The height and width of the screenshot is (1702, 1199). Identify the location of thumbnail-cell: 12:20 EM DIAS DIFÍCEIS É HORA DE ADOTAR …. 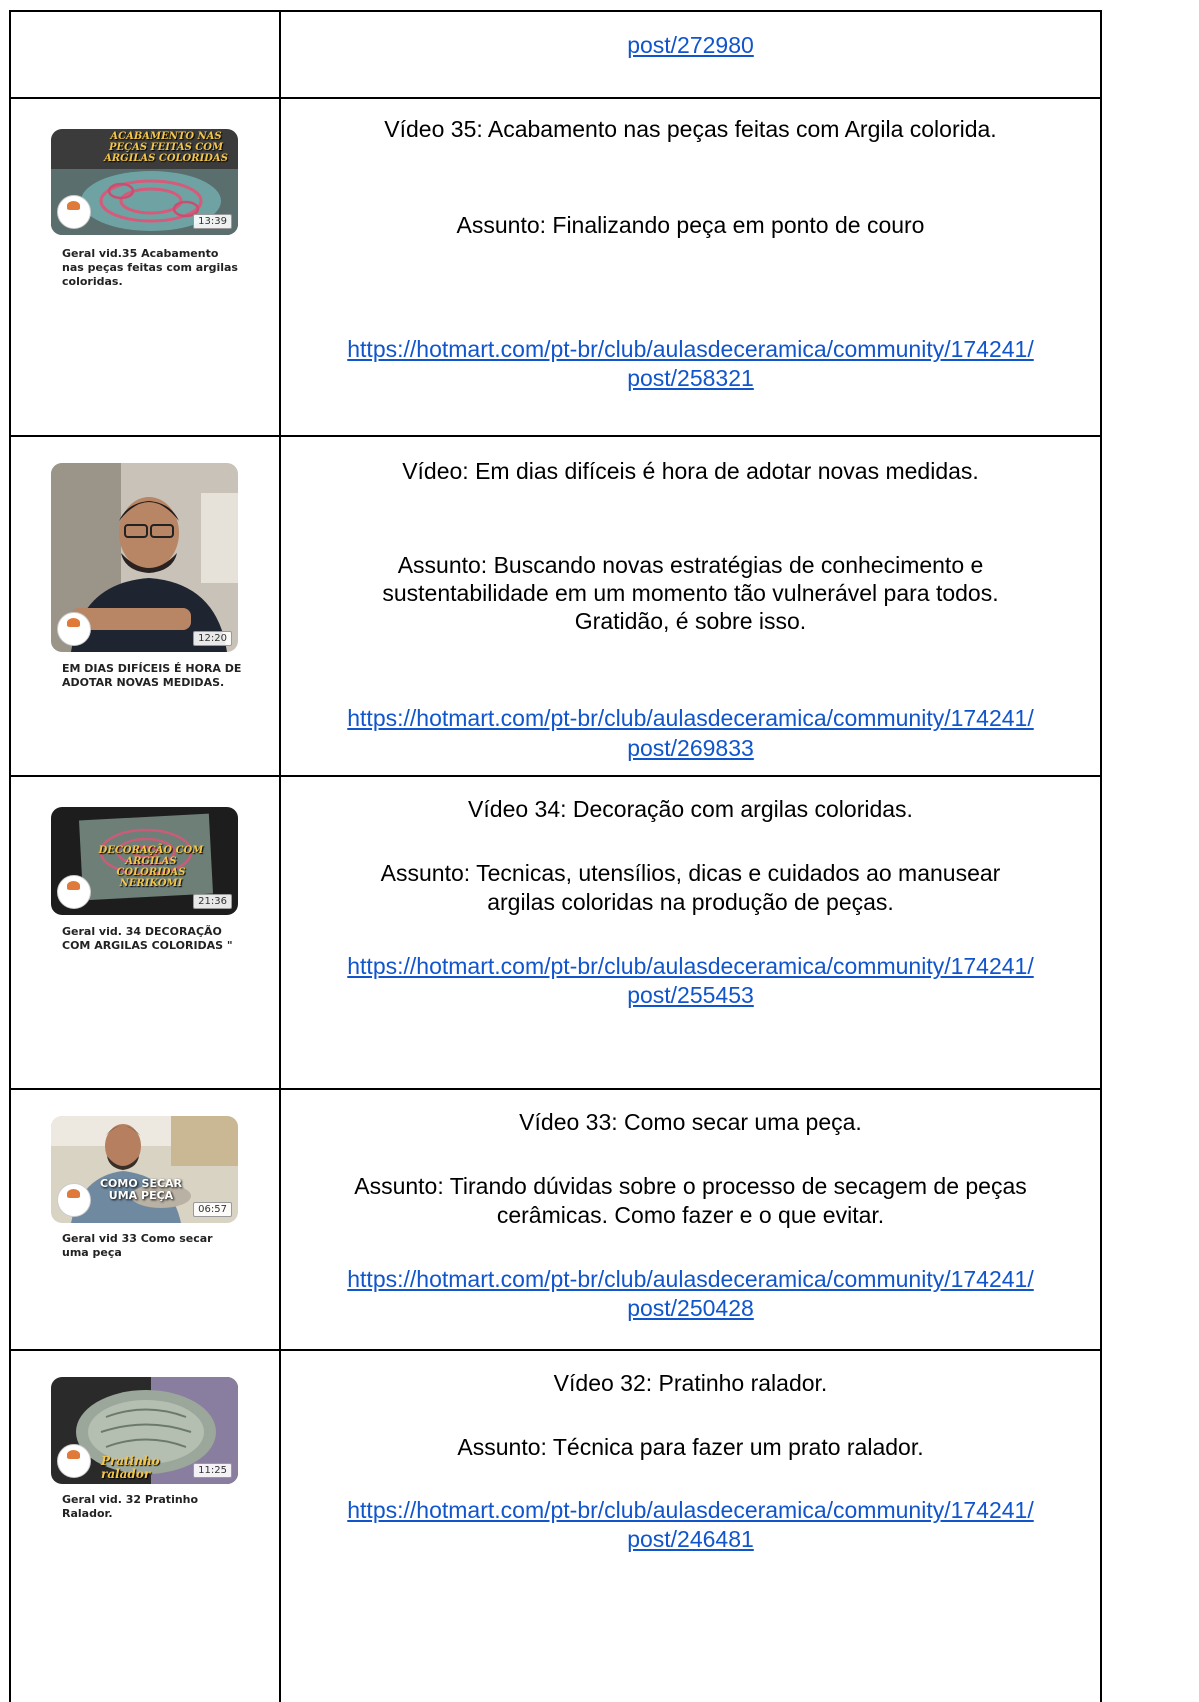
(146, 606).